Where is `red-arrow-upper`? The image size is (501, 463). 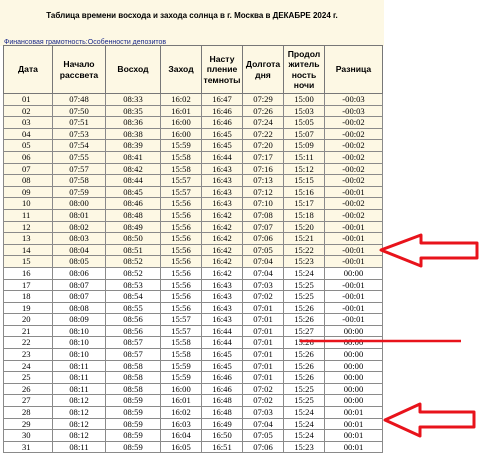 red-arrow-upper is located at coordinates (429, 250).